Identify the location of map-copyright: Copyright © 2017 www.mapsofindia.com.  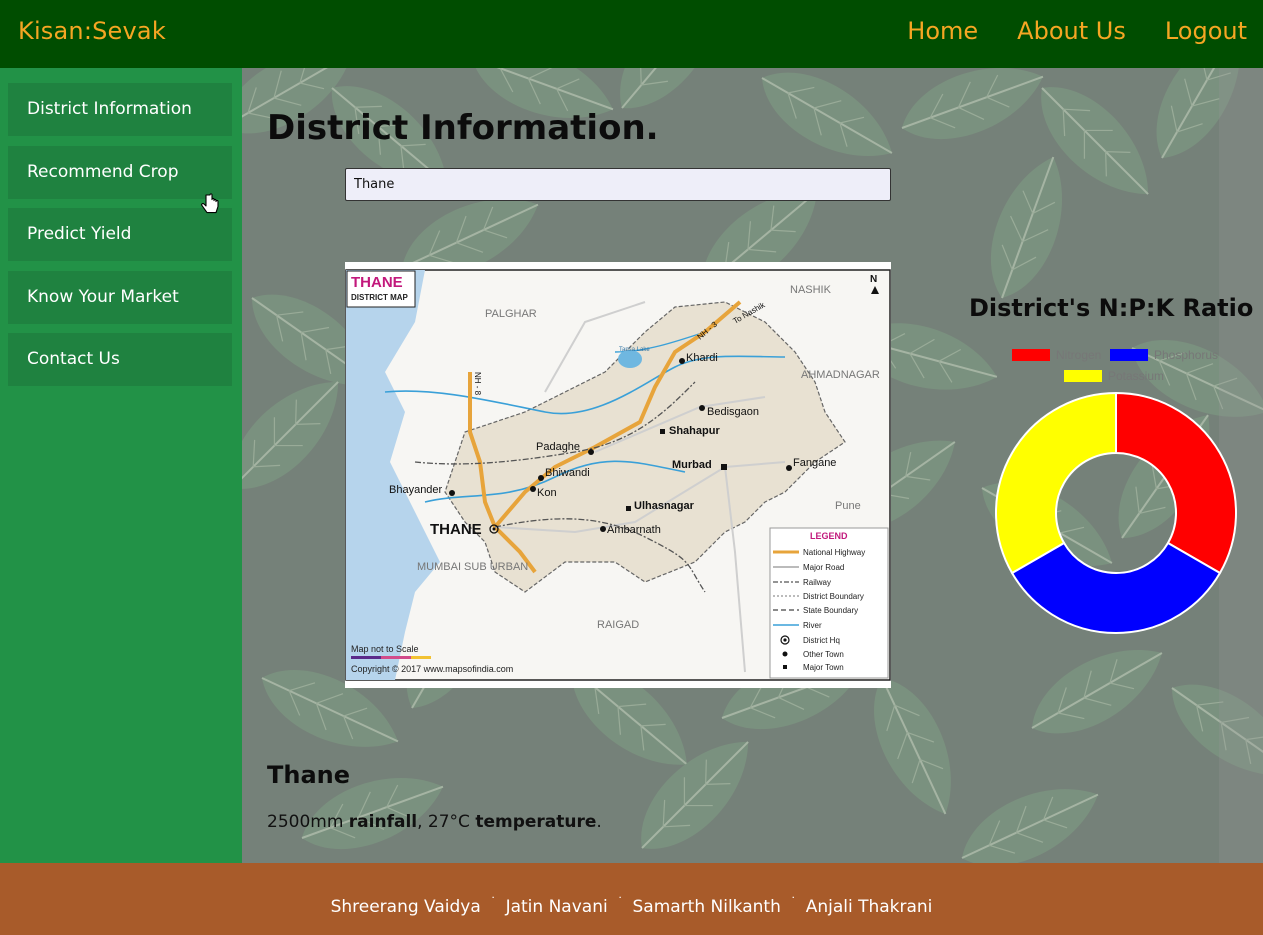
(432, 669).